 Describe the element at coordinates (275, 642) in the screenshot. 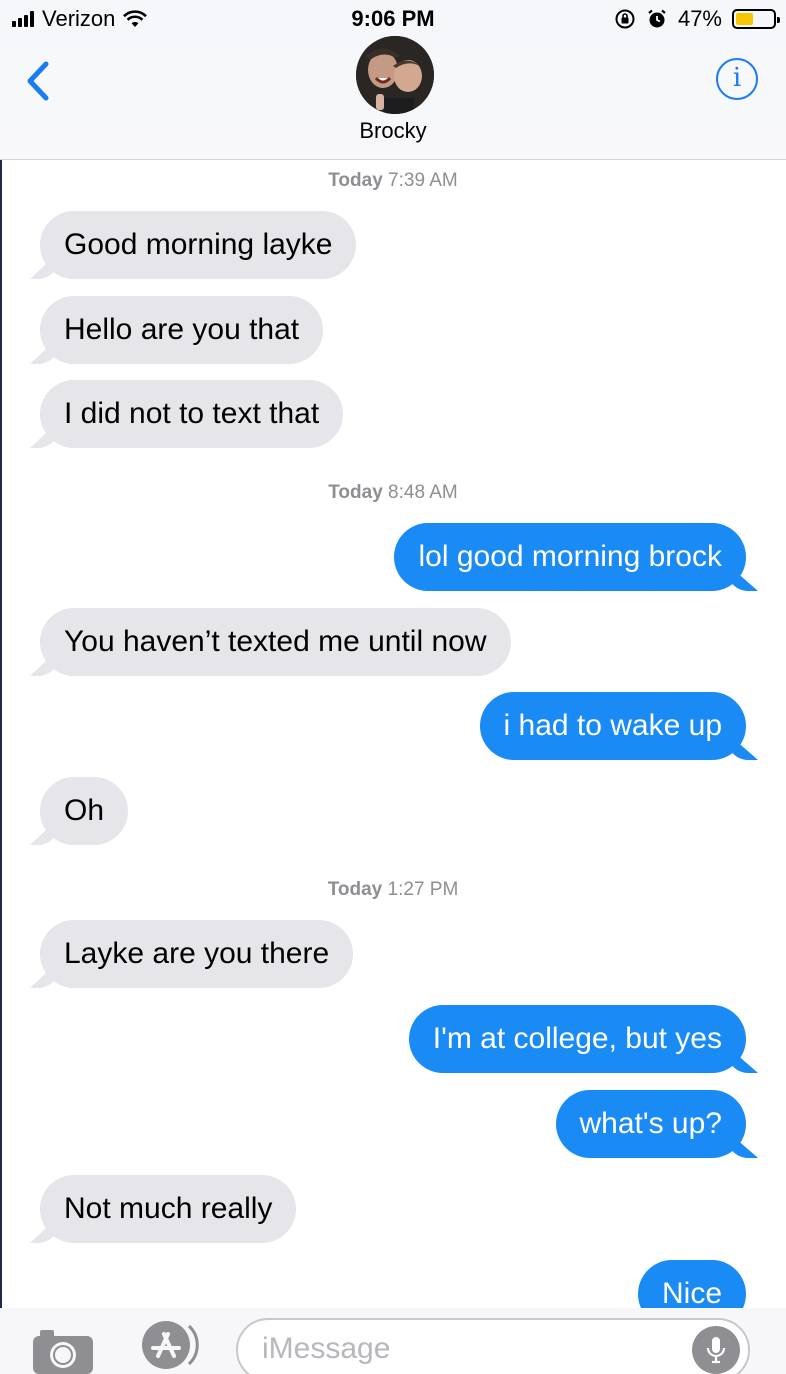

I see `message-bubble-incoming: You haven’t texted me until now` at that location.